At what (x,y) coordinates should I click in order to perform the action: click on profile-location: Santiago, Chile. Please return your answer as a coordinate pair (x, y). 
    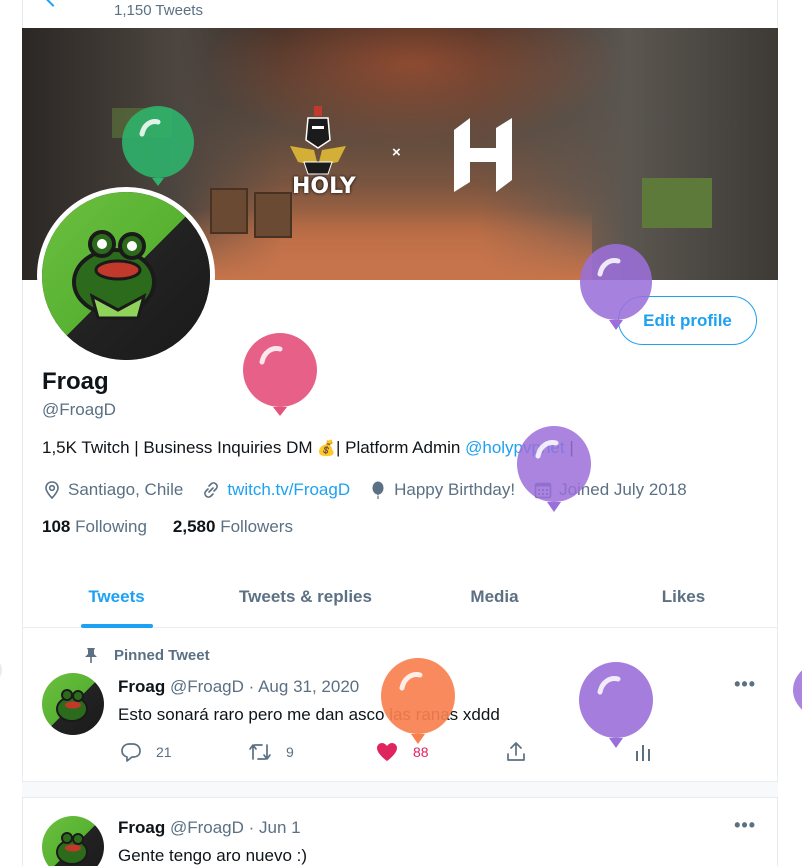
    Looking at the image, I should click on (112, 490).